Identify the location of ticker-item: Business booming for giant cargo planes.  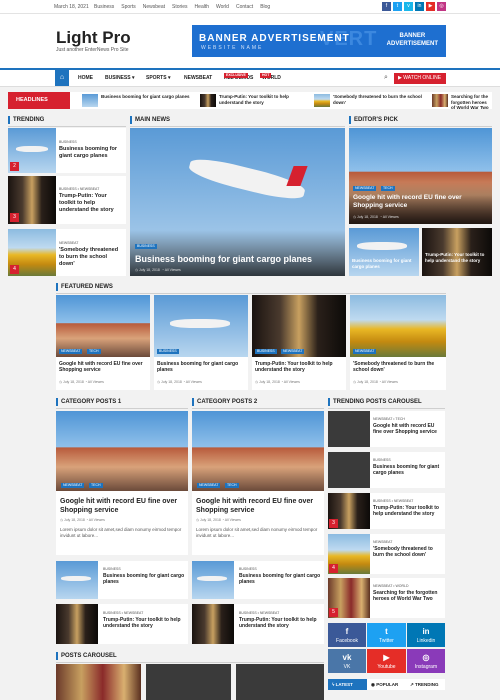
(137, 100).